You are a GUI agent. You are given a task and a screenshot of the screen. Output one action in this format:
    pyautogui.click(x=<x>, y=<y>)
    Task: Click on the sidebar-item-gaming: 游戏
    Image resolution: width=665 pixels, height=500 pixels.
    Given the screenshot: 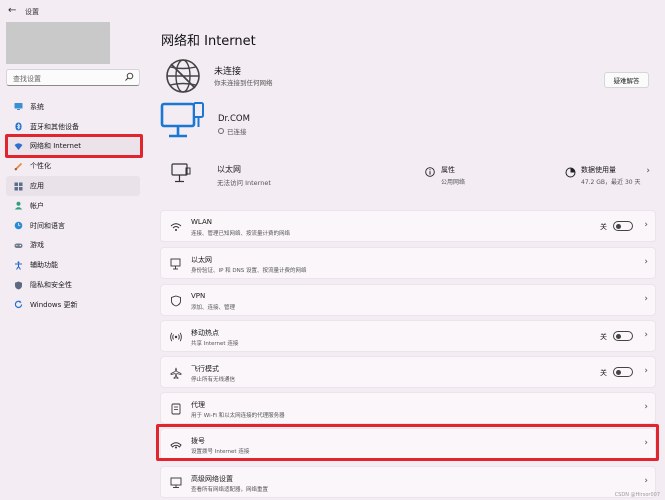 What is the action you would take?
    pyautogui.click(x=73, y=246)
    